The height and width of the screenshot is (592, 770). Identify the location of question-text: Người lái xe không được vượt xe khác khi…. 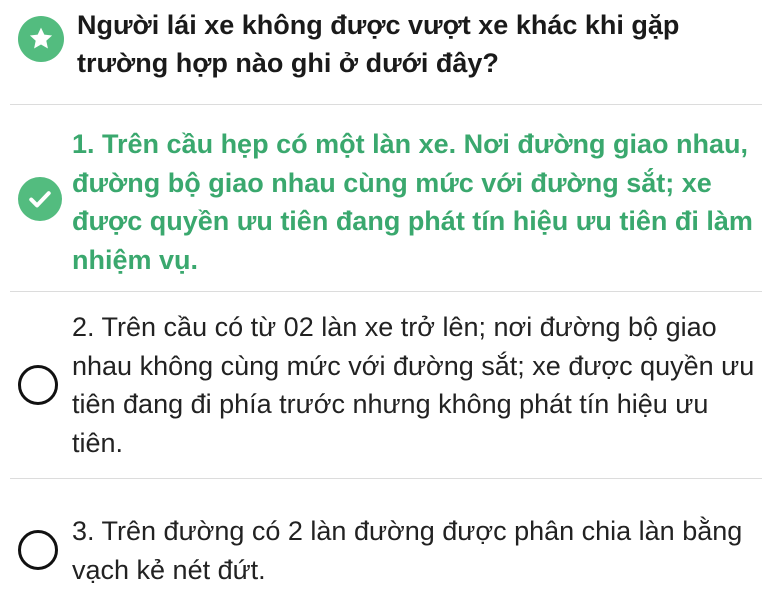
(378, 44).